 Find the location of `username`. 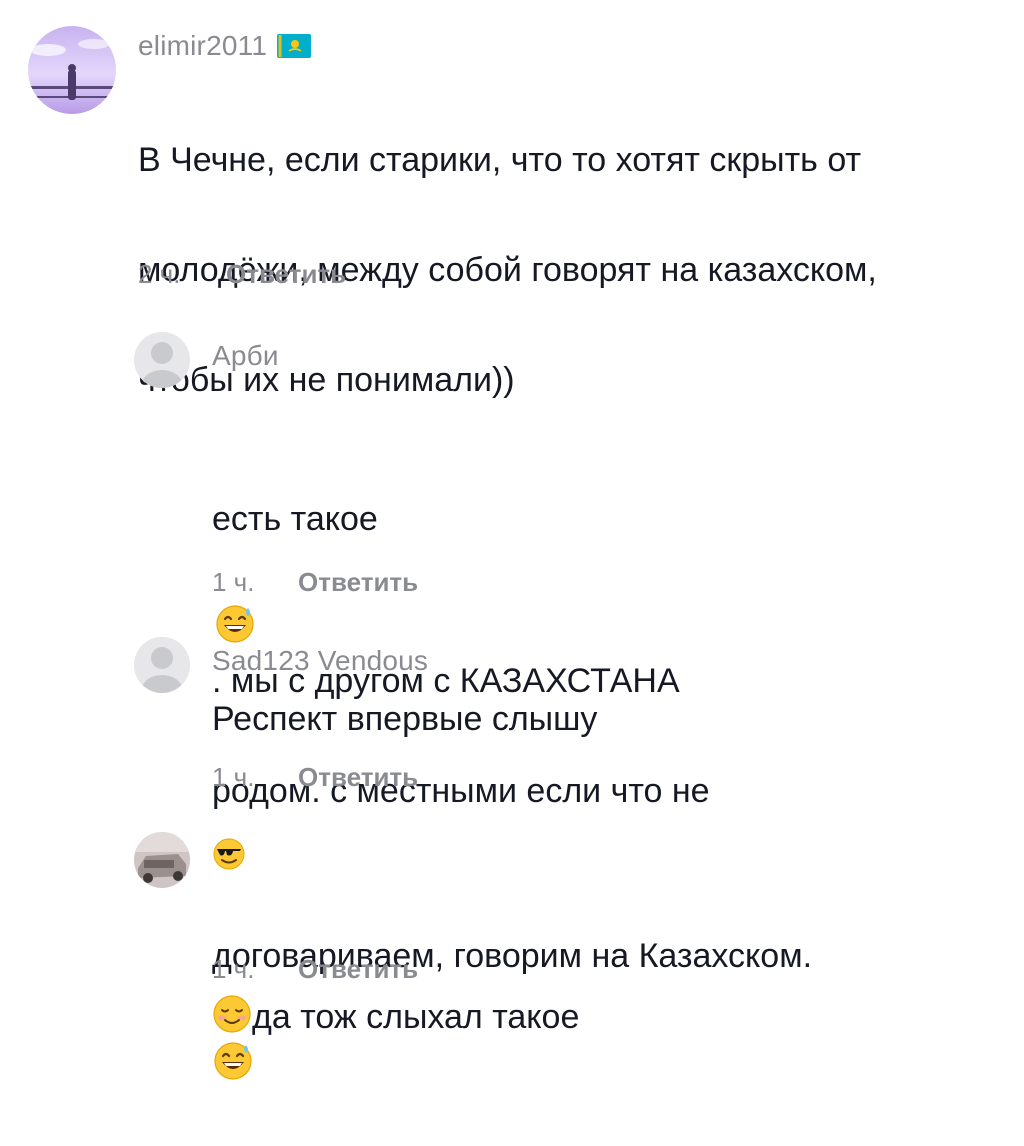

username is located at coordinates (229, 853).